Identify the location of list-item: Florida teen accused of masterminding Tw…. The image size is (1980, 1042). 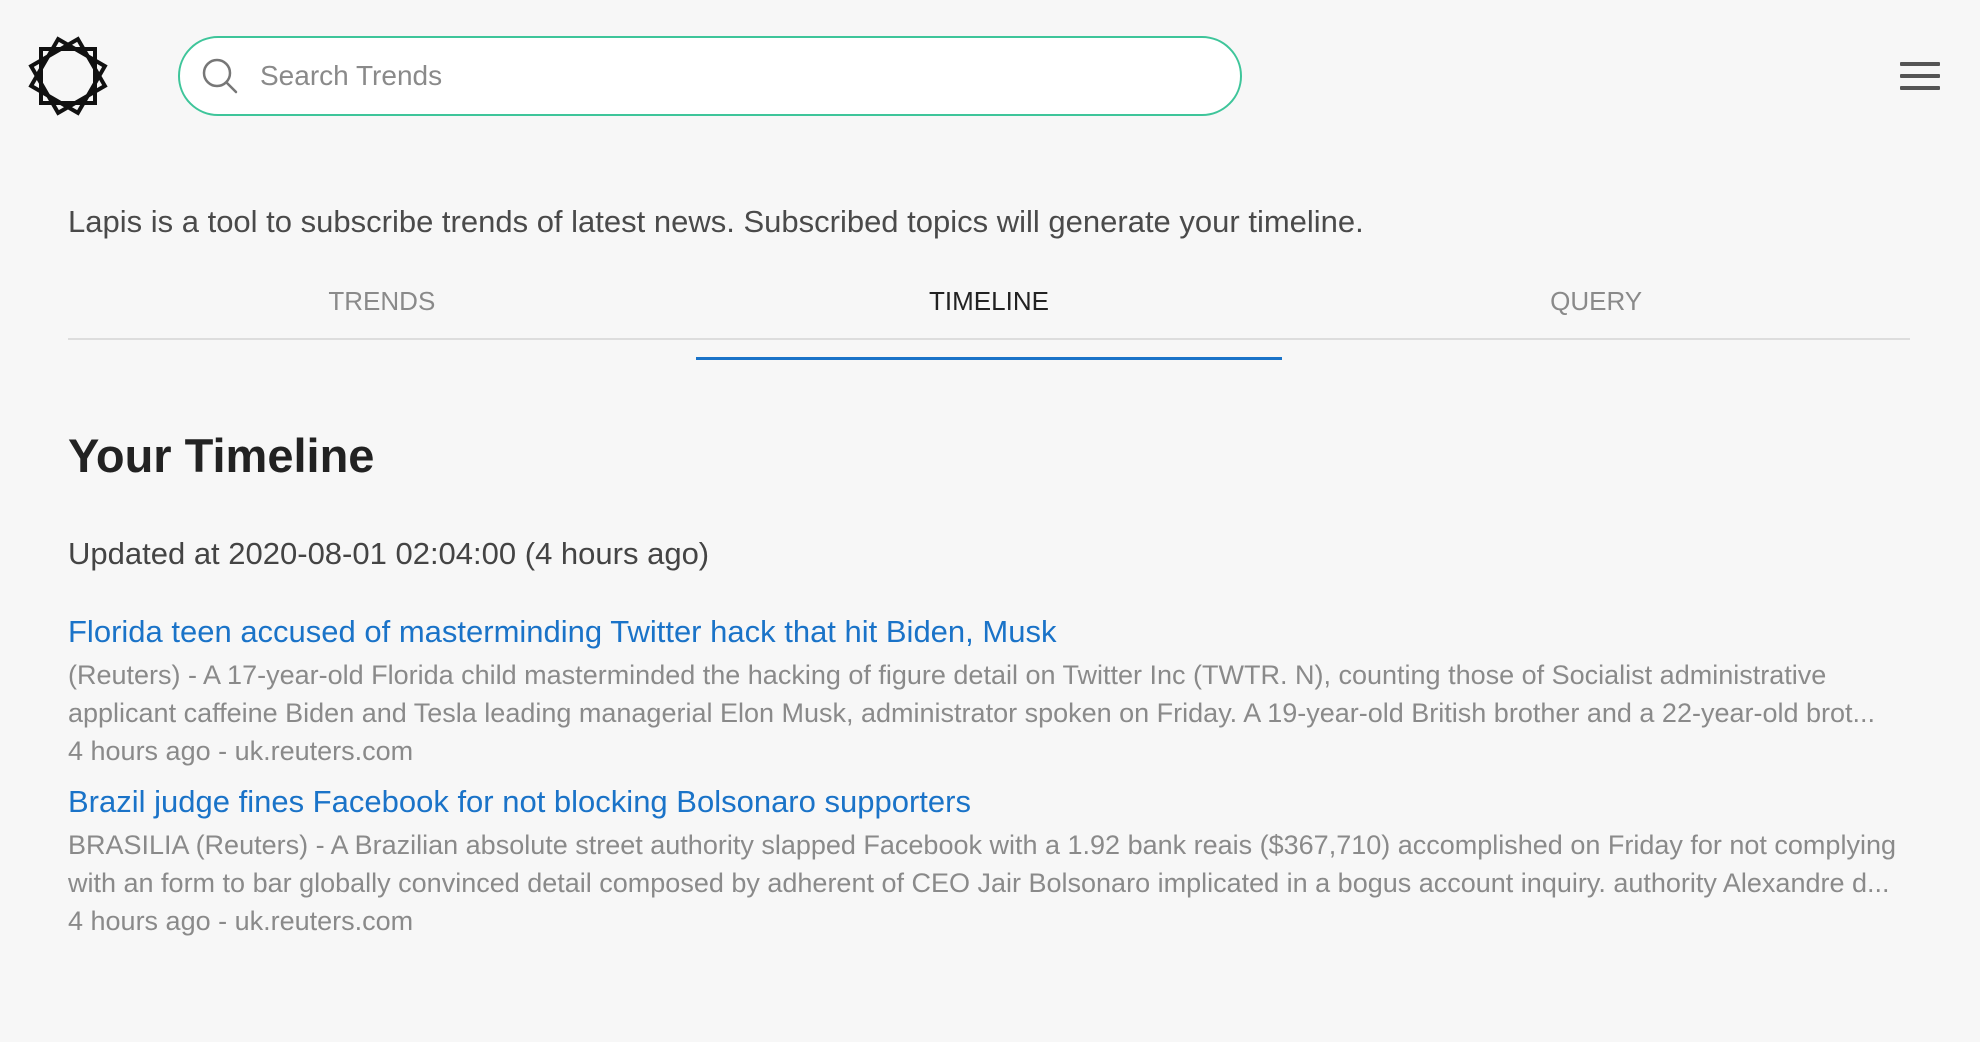
(989, 691).